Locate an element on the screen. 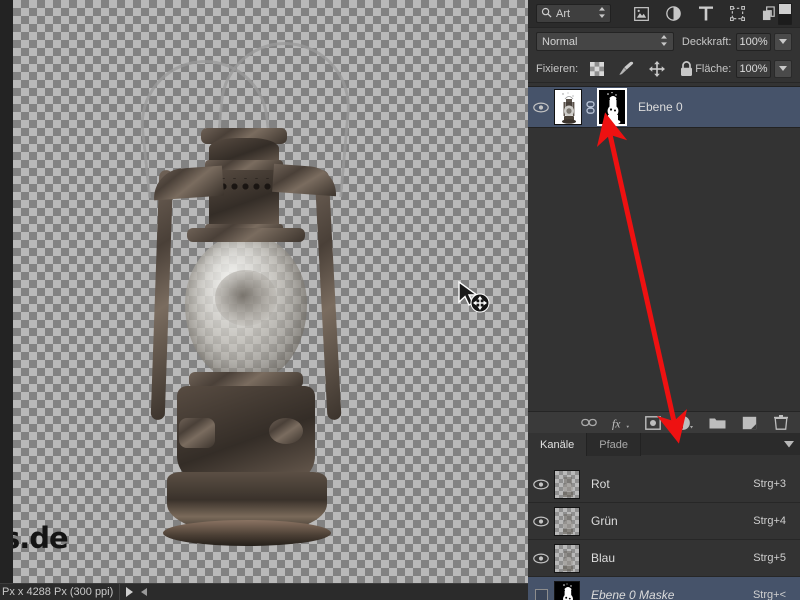 Image resolution: width=800 pixels, height=600 pixels. channel-shortcut-label: Strg+4 is located at coordinates (769, 521).